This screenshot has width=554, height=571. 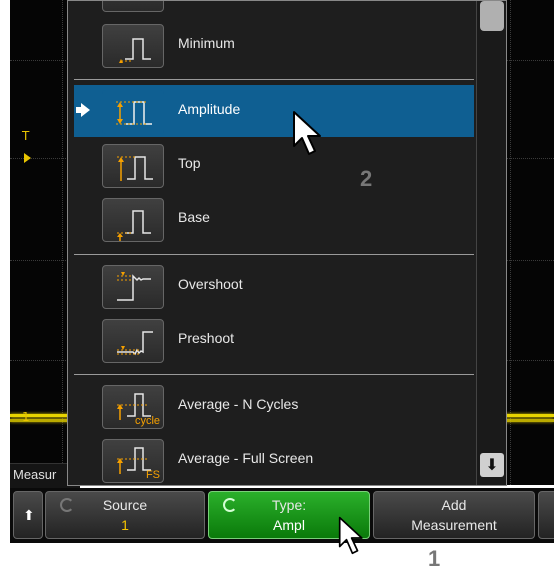 I want to click on softkey-bar: ⬆ Source 1 Type: Ampl Add Measurement, so click(x=282, y=515).